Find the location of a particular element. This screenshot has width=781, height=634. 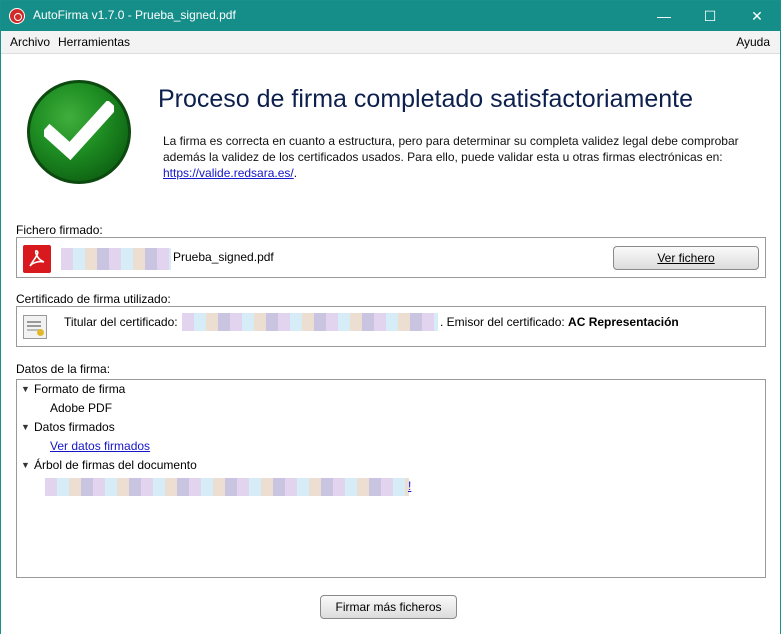

autofirma-logo-icon is located at coordinates (17, 16).